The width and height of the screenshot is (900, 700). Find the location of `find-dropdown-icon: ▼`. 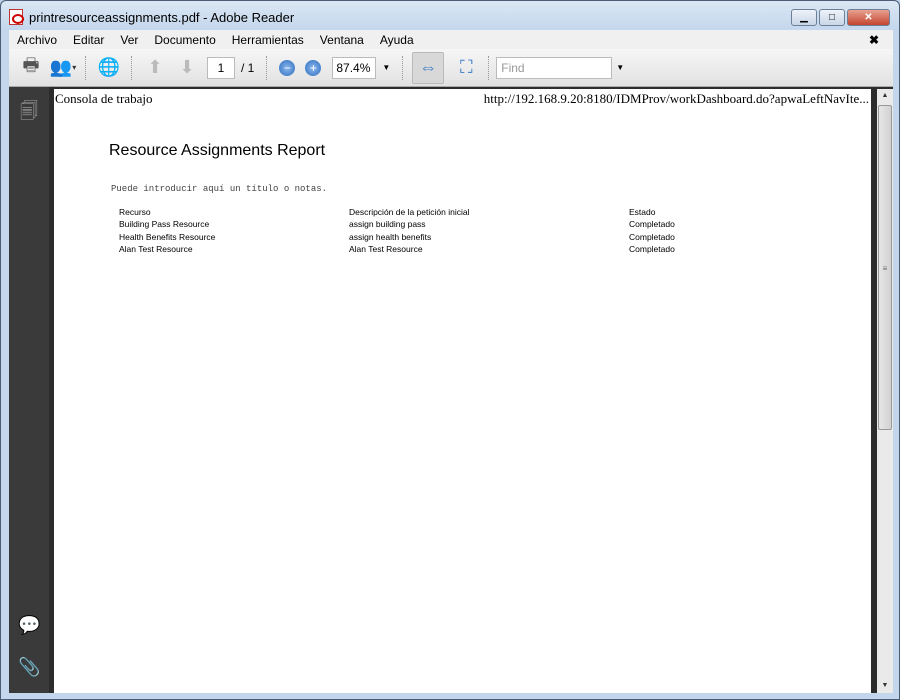

find-dropdown-icon: ▼ is located at coordinates (620, 67).